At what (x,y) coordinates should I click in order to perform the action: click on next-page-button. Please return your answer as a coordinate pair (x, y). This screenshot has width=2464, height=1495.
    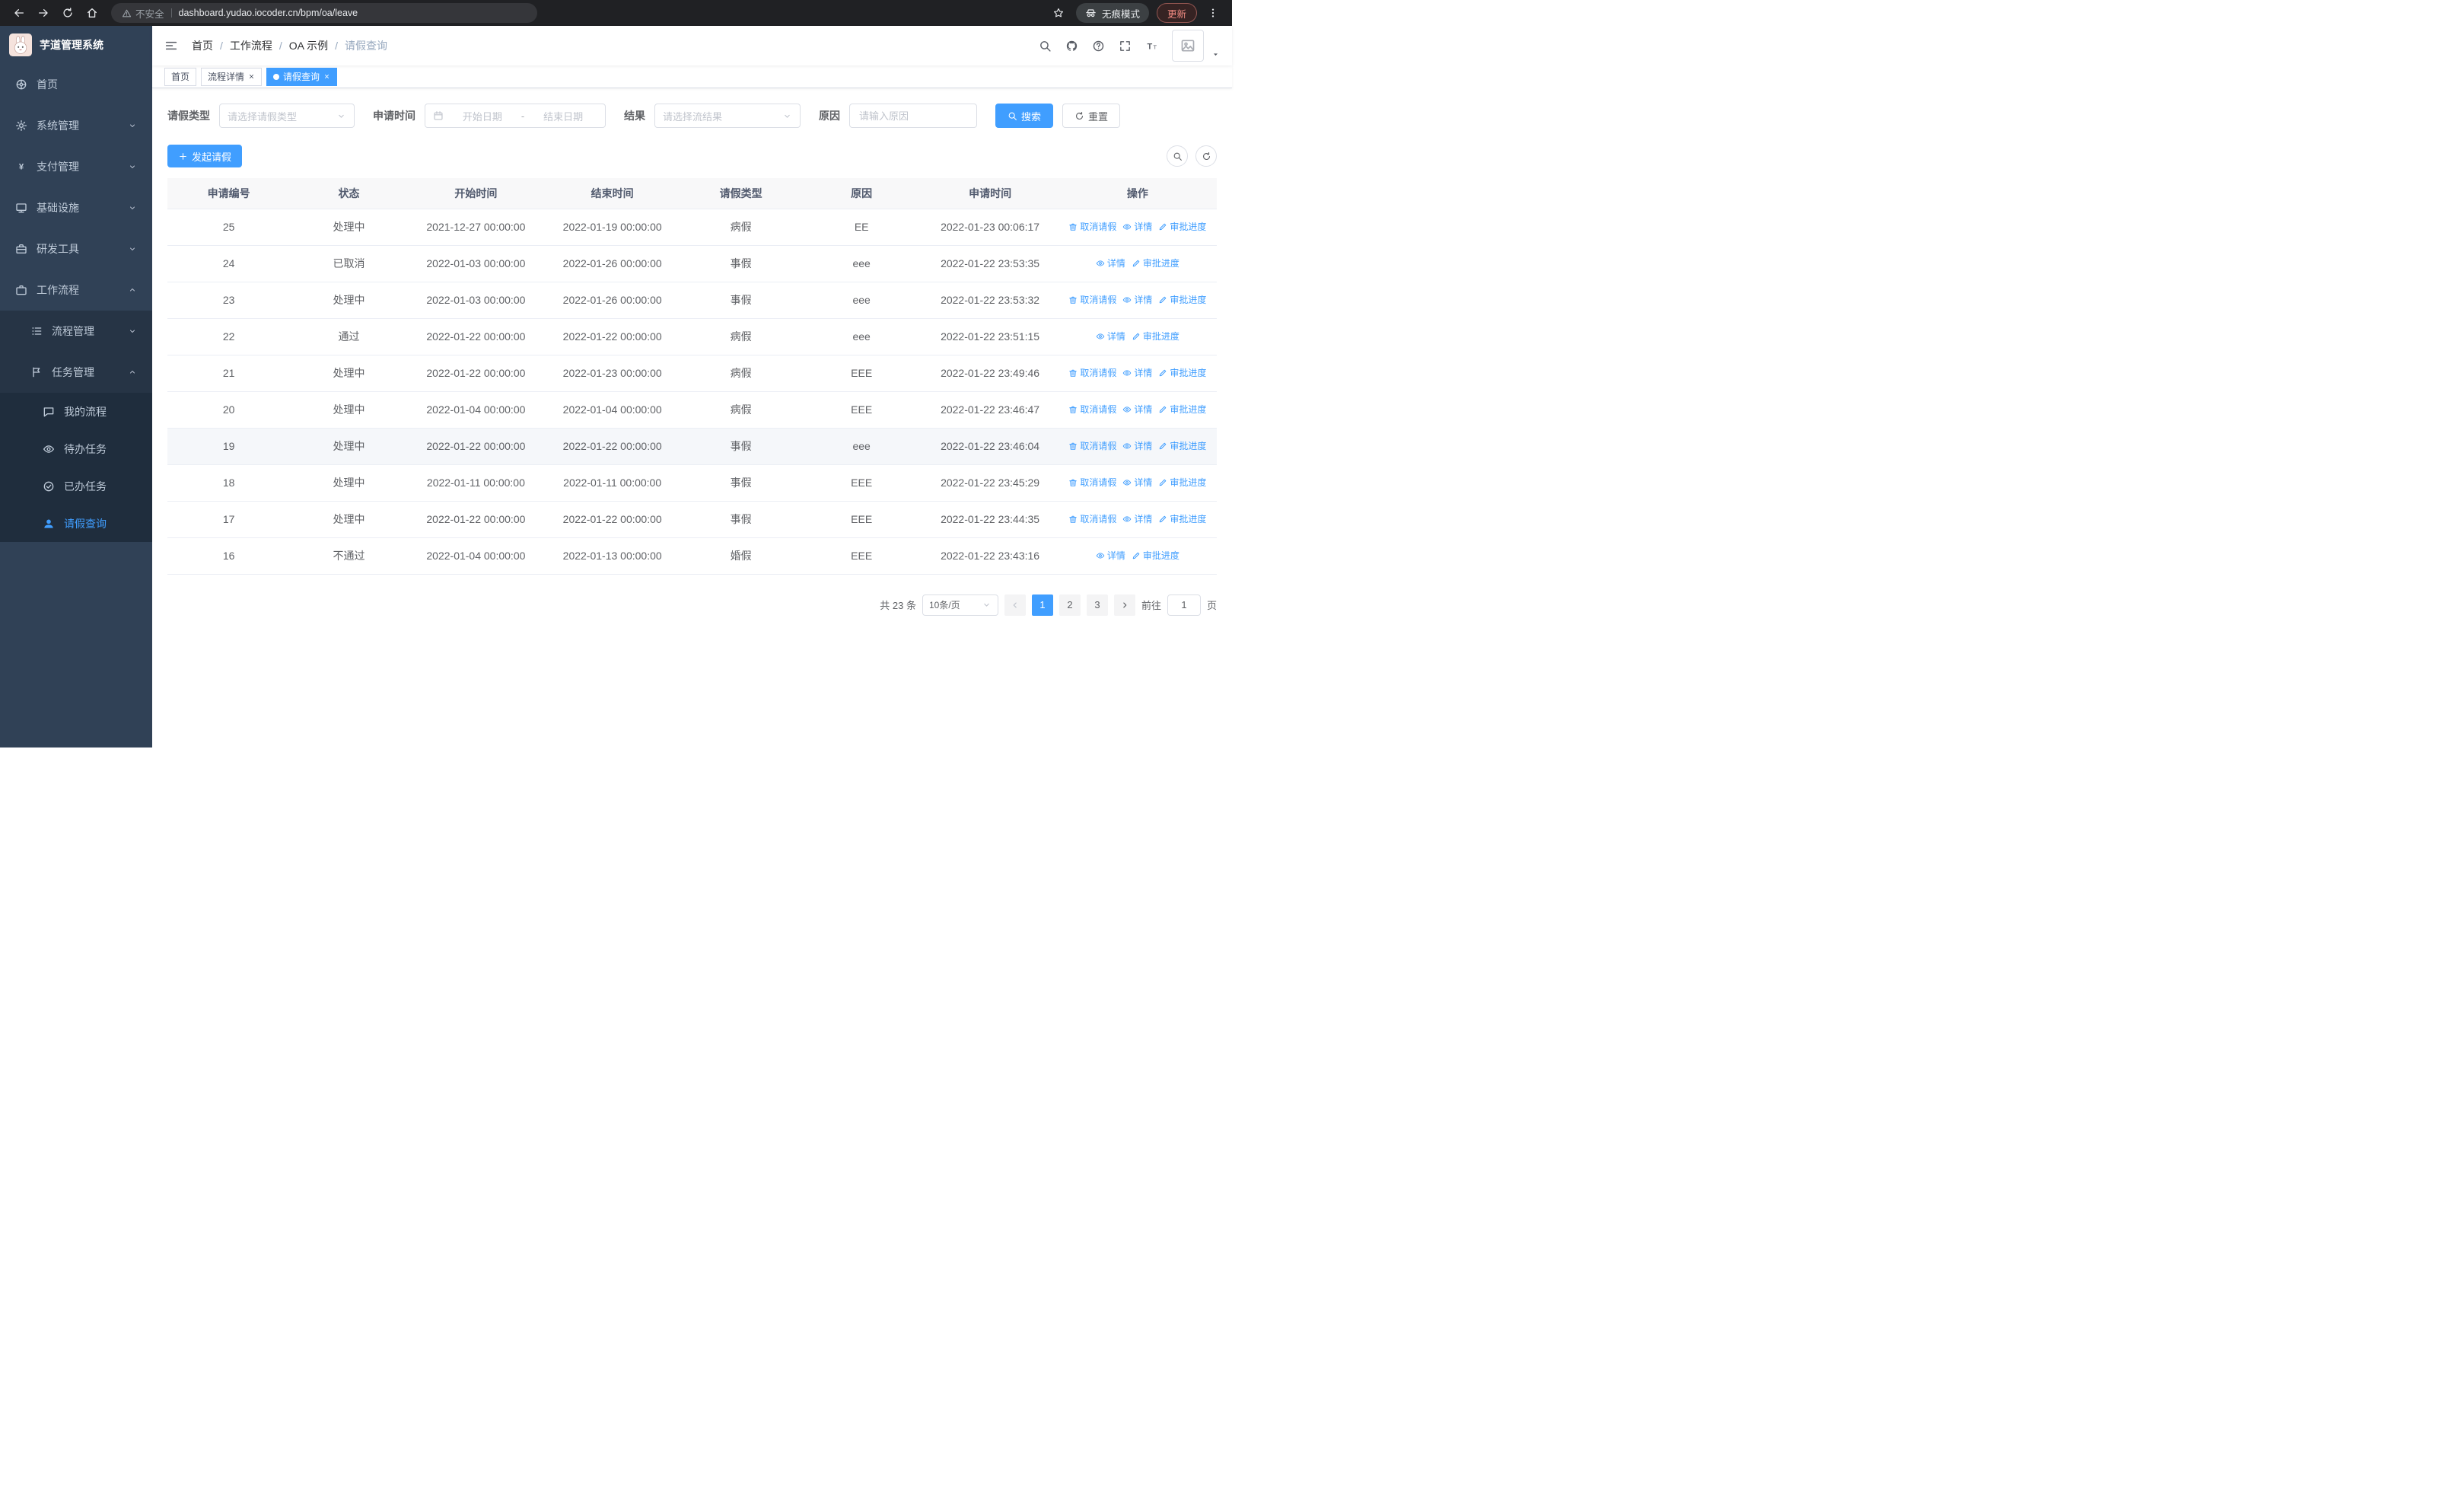
    Looking at the image, I should click on (1124, 605).